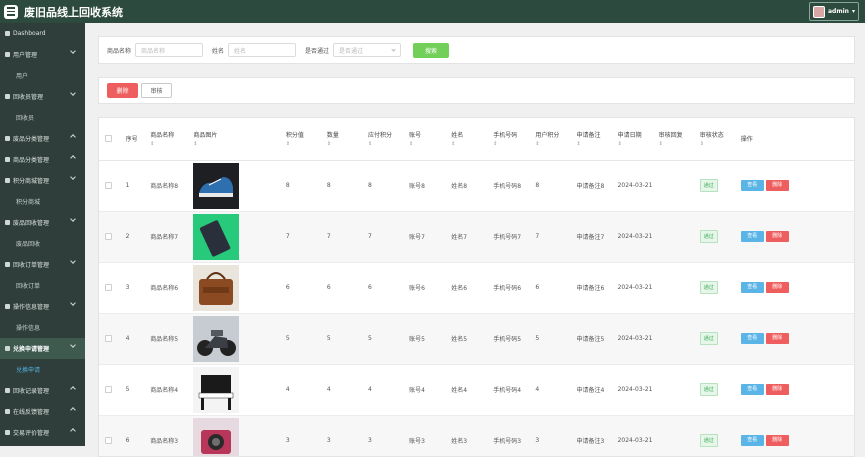 This screenshot has width=865, height=457. Describe the element at coordinates (367, 50) in the screenshot. I see `pass-select: 是否通过` at that location.